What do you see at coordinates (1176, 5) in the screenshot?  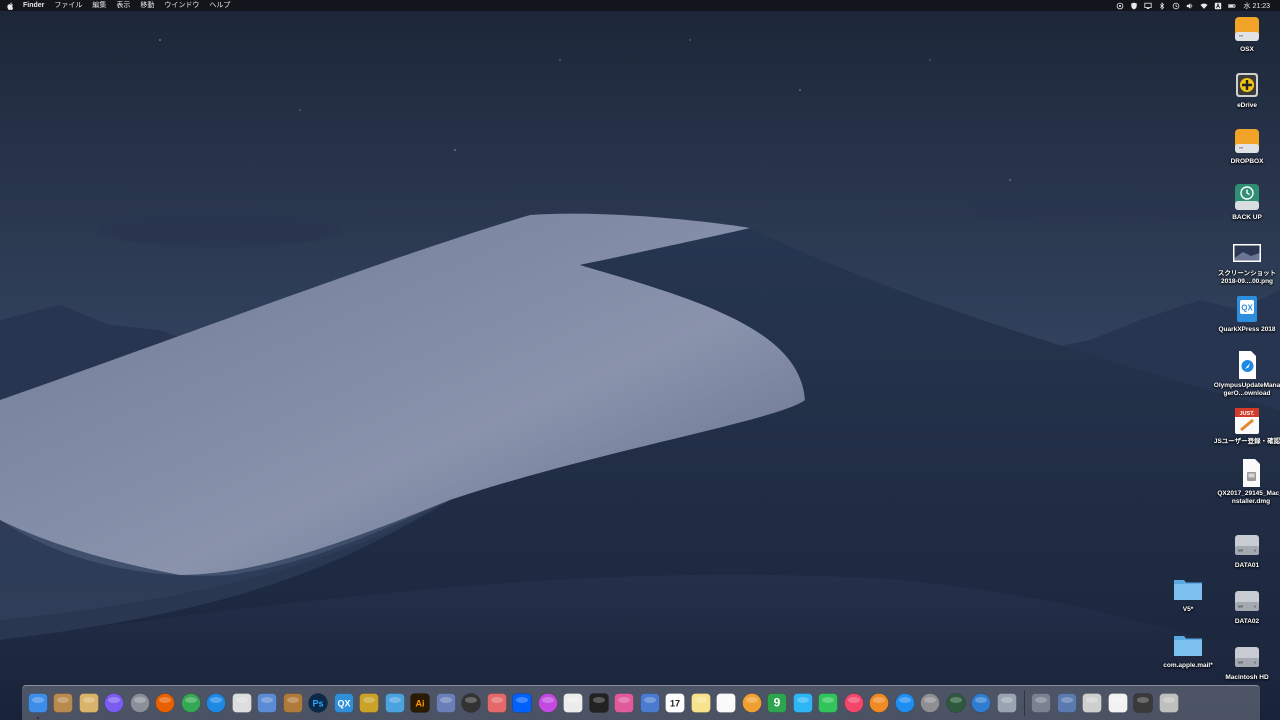 I see `time-machine-icon` at bounding box center [1176, 5].